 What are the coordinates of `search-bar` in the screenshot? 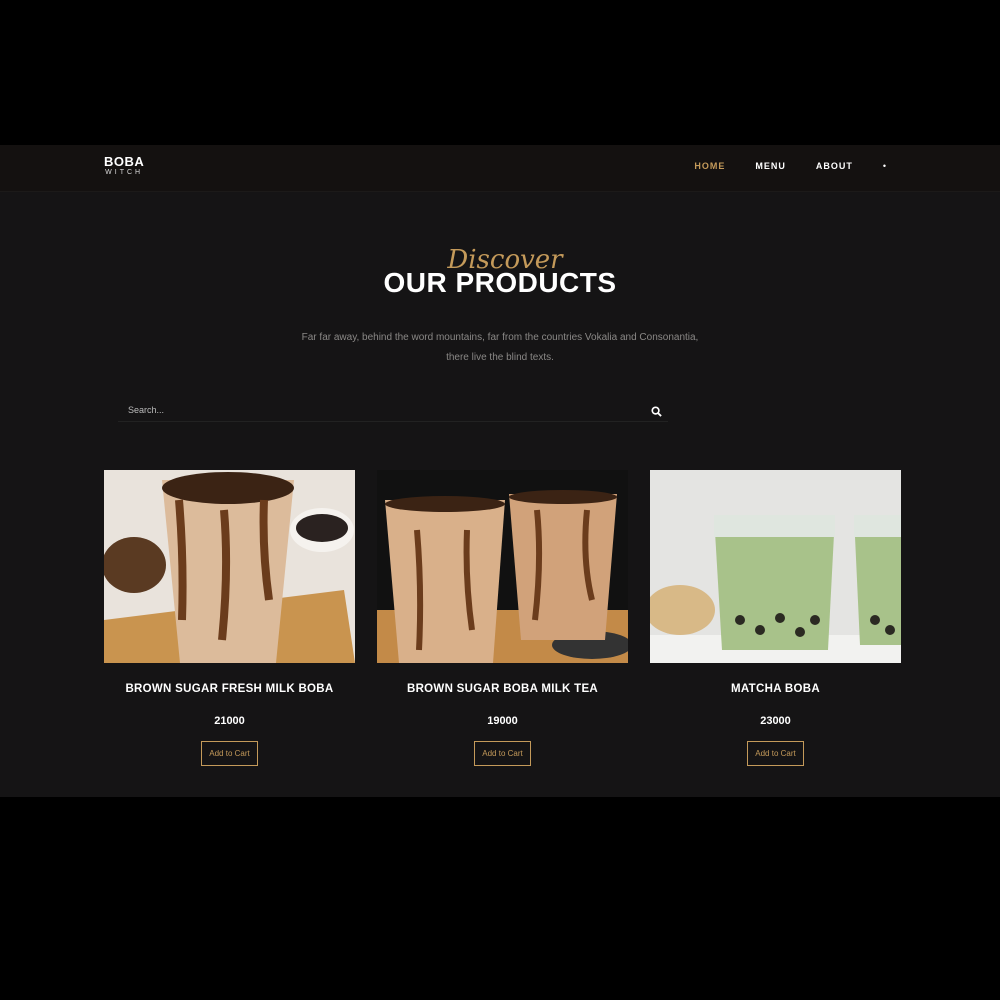 It's located at (393, 411).